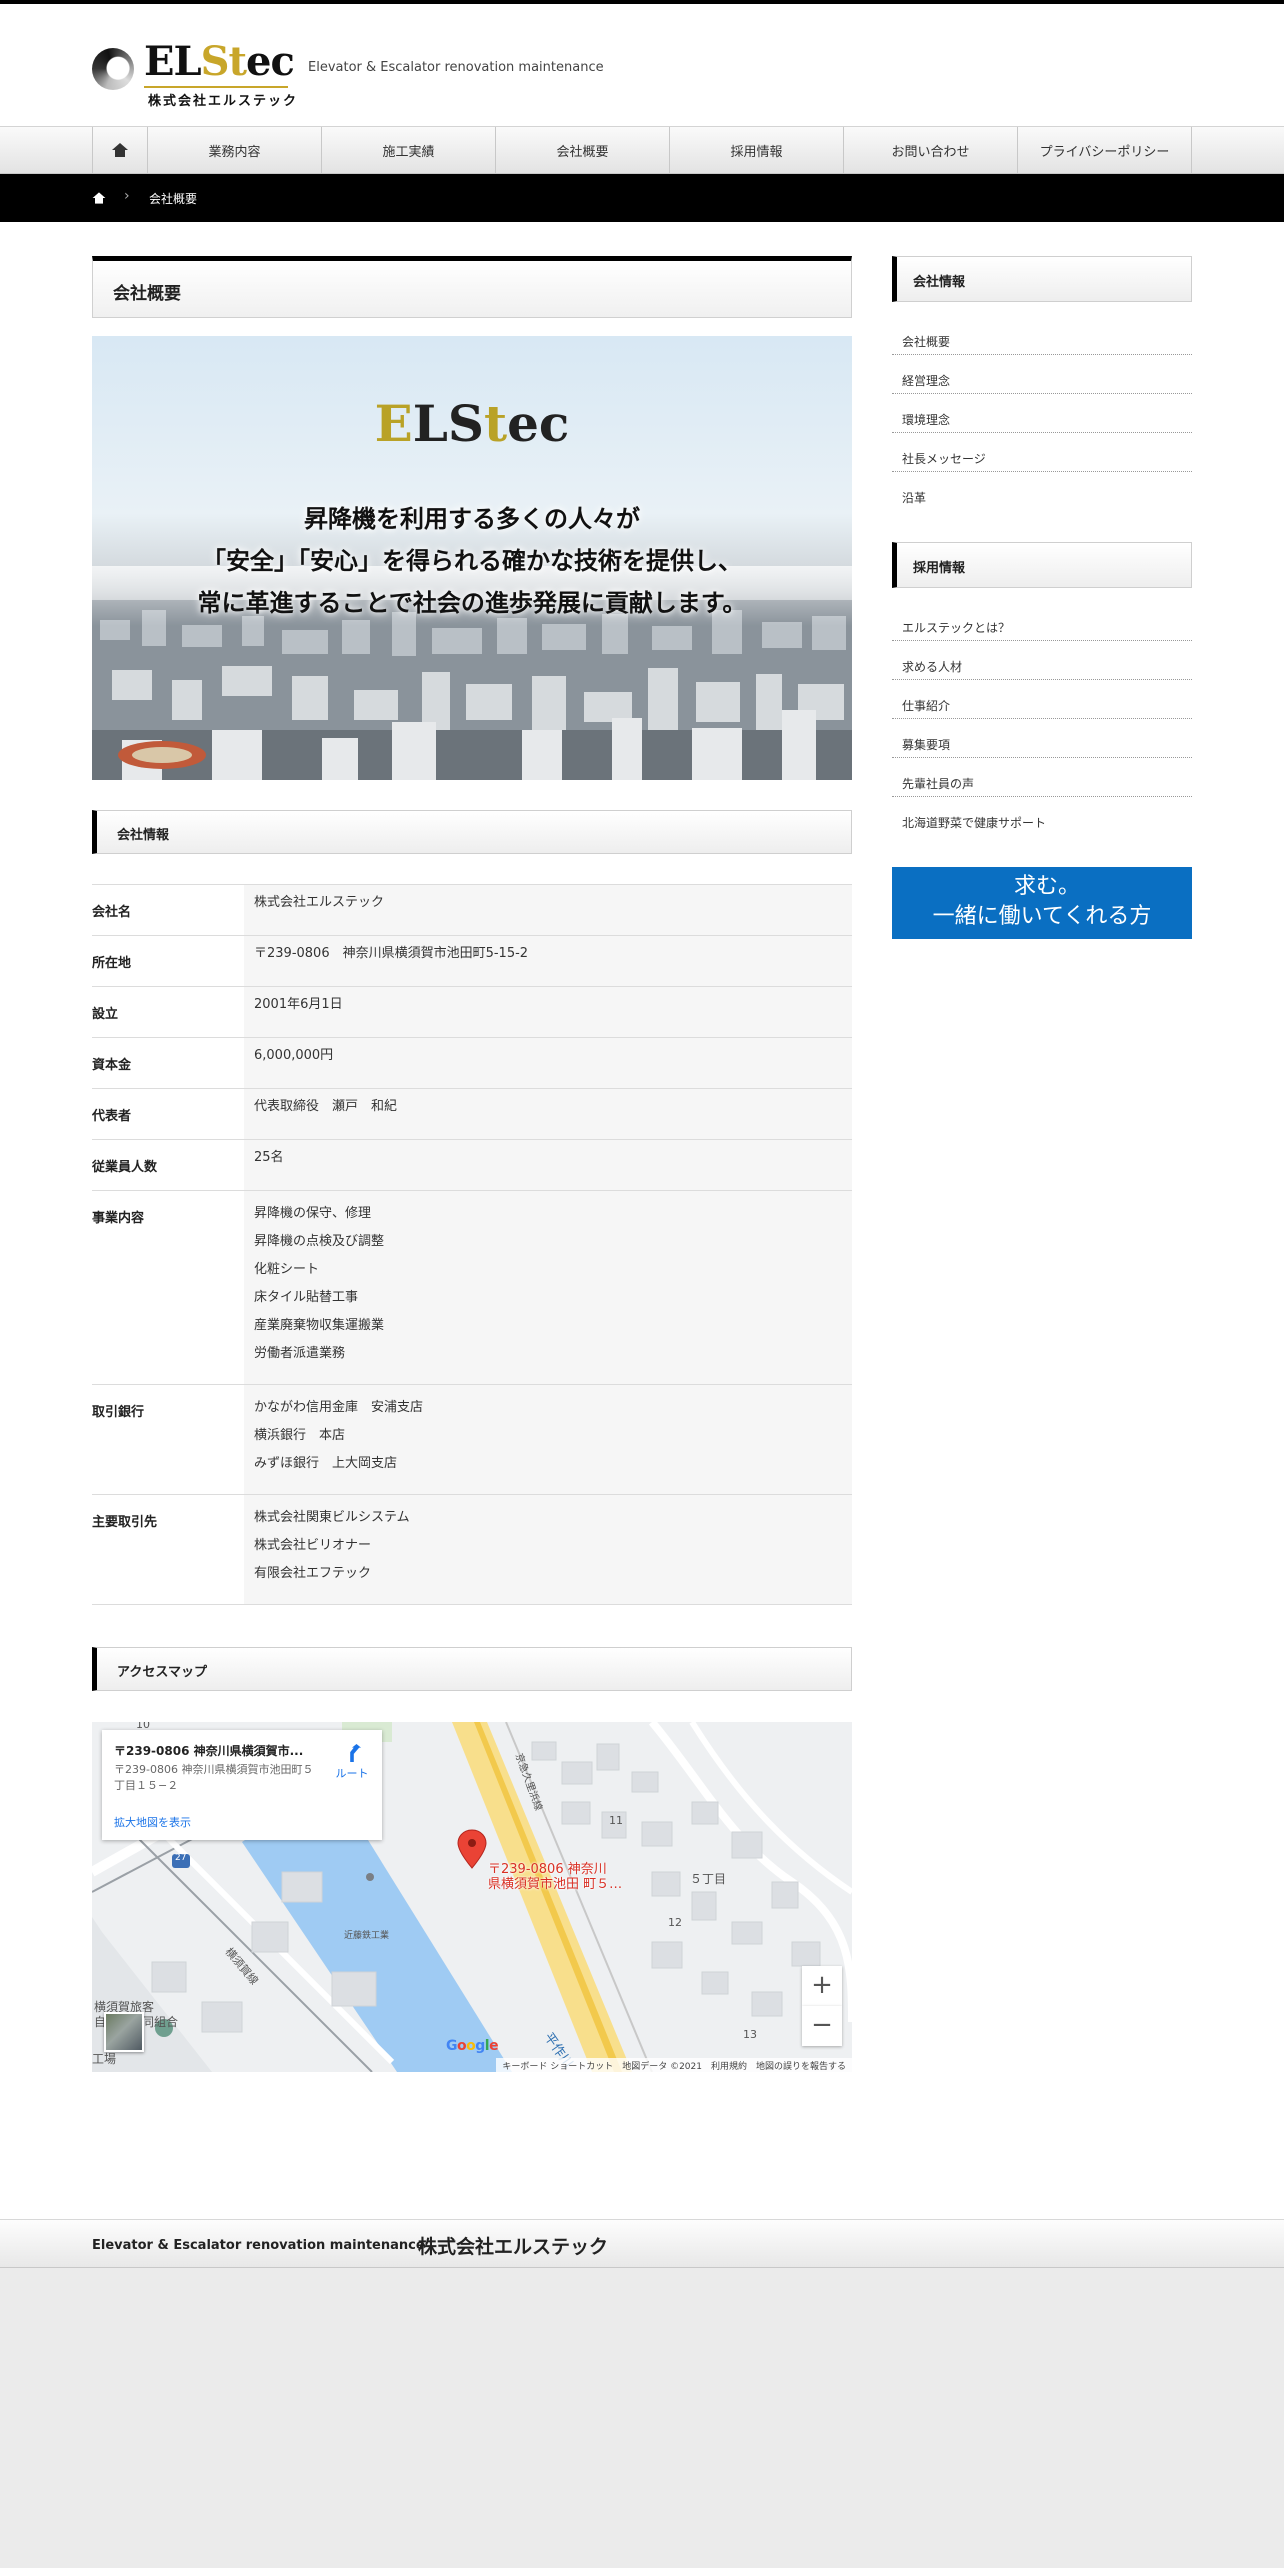  Describe the element at coordinates (223, 101) in the screenshot. I see `logo-company-name: 株式会社エルステック` at that location.